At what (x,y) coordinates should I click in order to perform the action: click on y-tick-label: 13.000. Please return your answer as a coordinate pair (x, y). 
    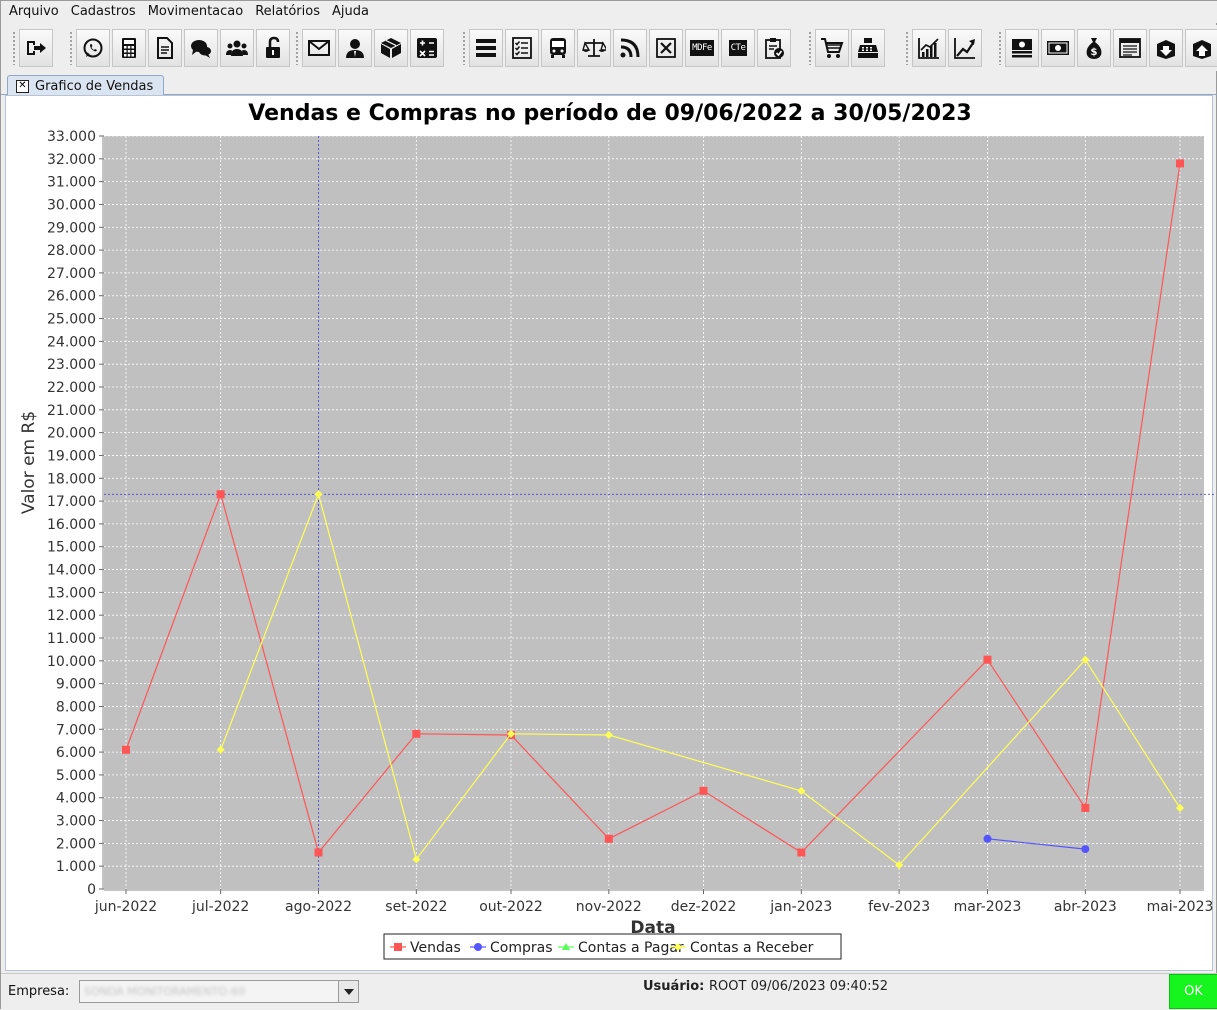
    Looking at the image, I should click on (71, 593).